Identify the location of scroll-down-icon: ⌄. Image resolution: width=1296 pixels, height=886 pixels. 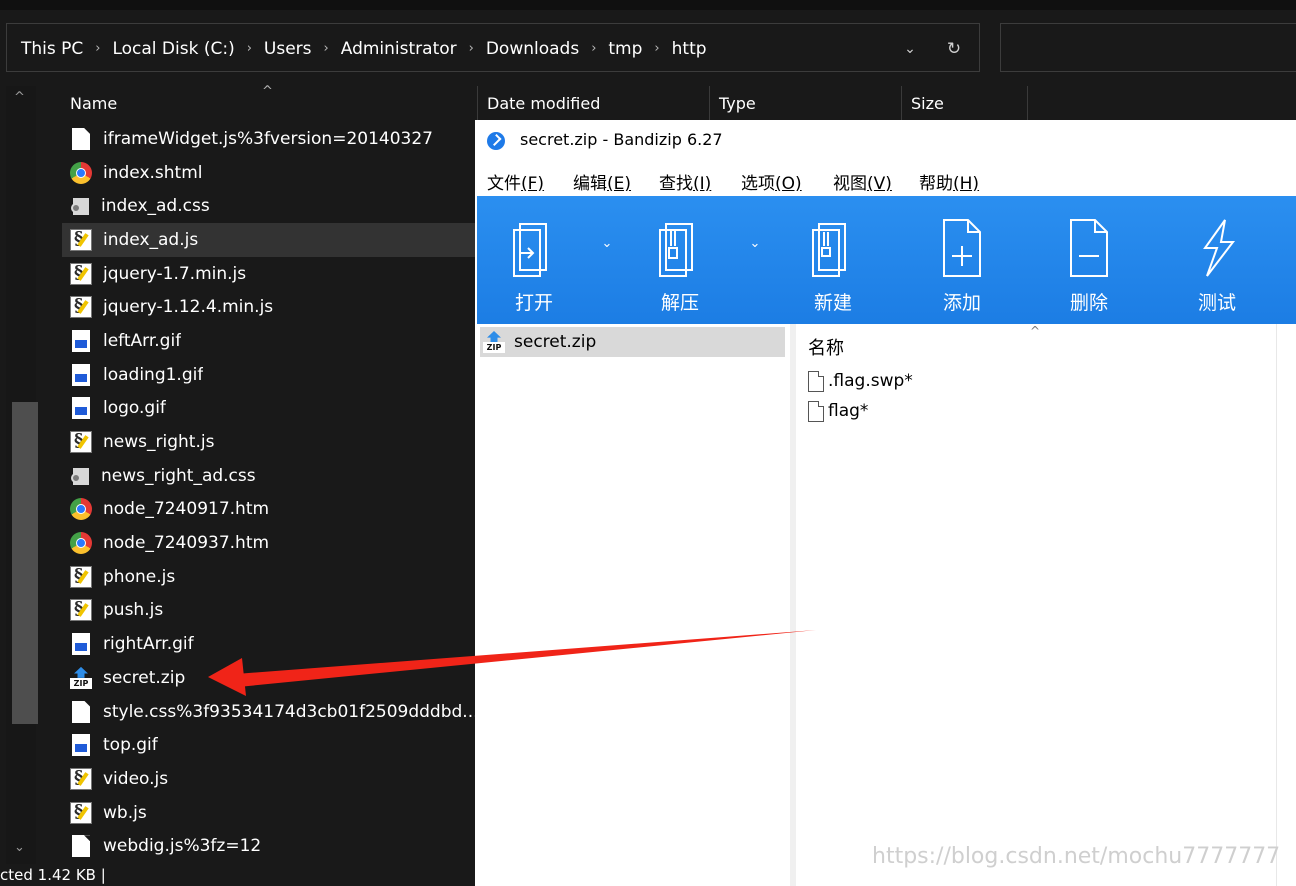
(19, 847).